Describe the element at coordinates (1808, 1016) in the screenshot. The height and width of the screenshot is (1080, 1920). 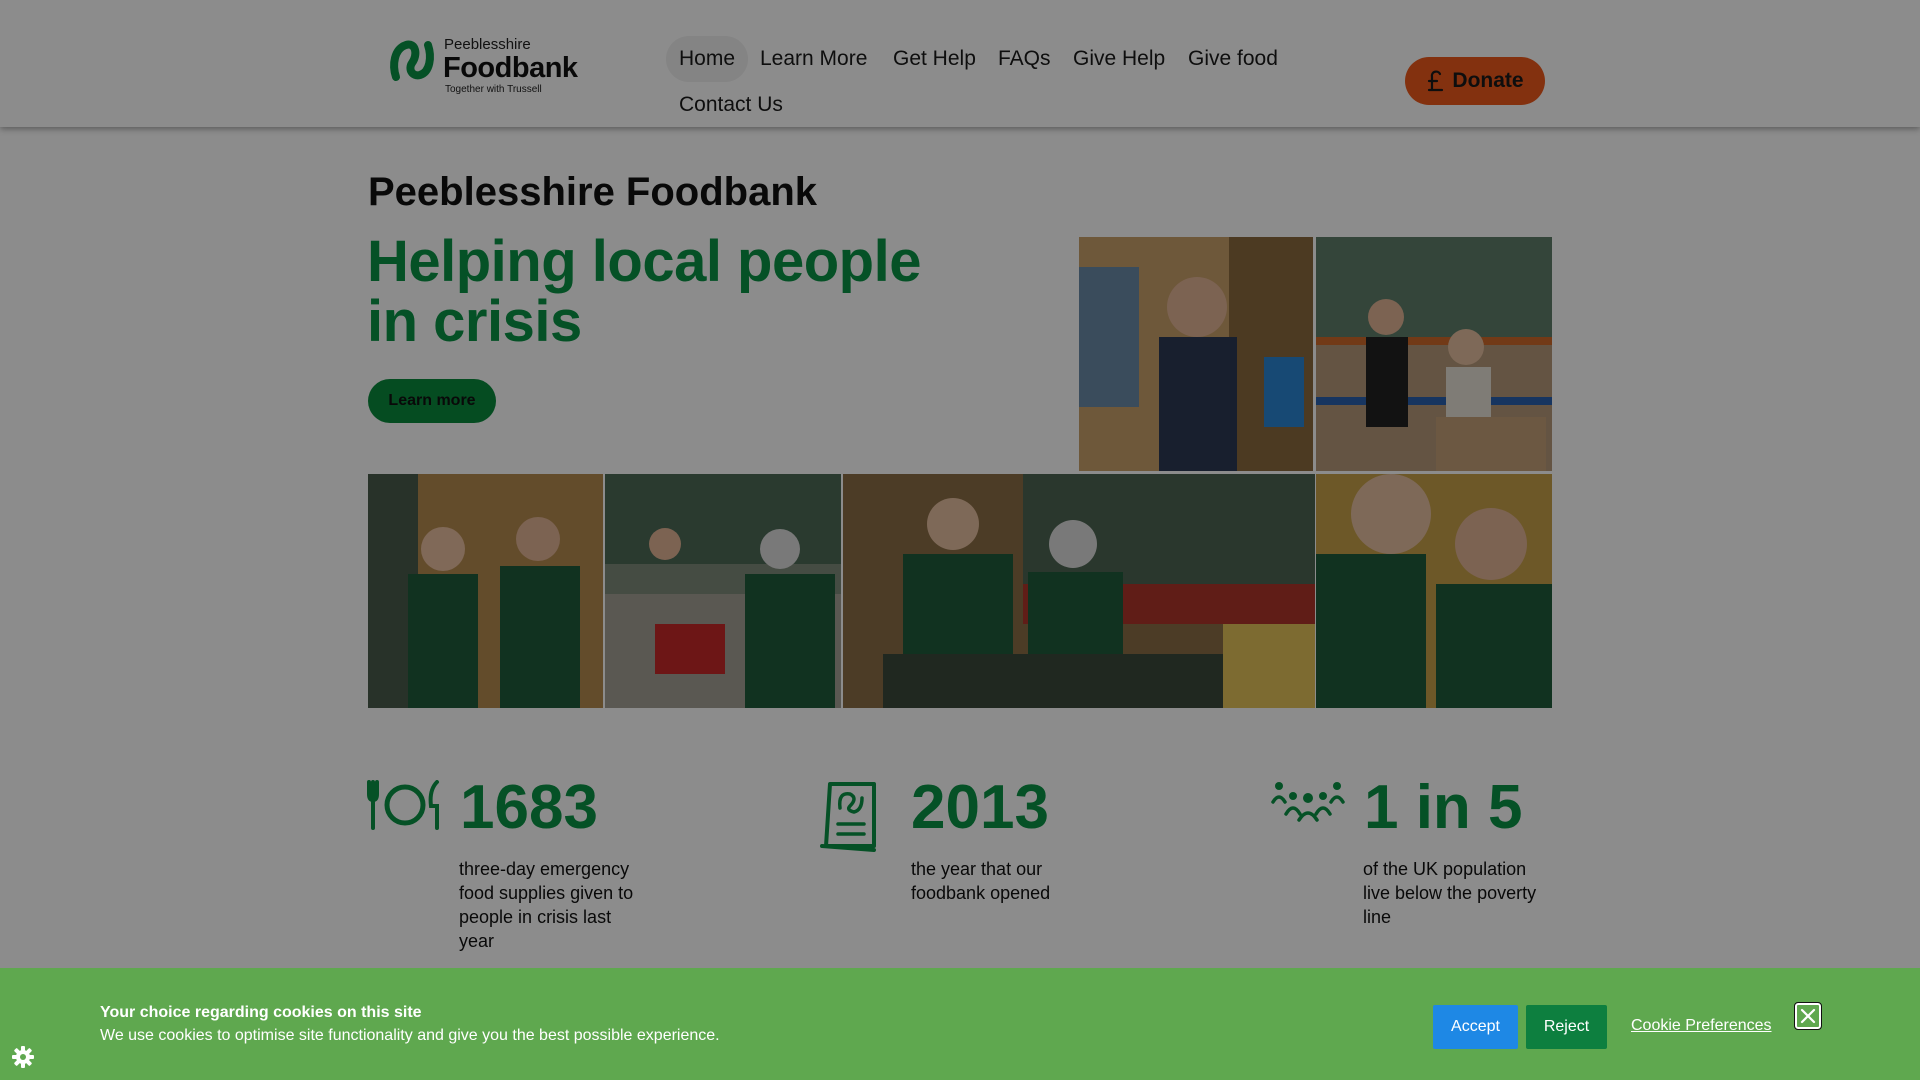
I see `close-icon` at that location.